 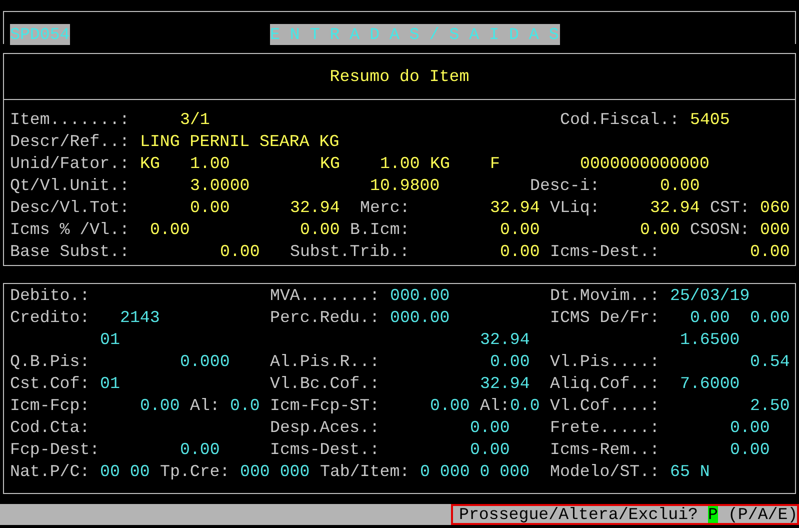 I want to click on field-value: 060, so click(x=775, y=208).